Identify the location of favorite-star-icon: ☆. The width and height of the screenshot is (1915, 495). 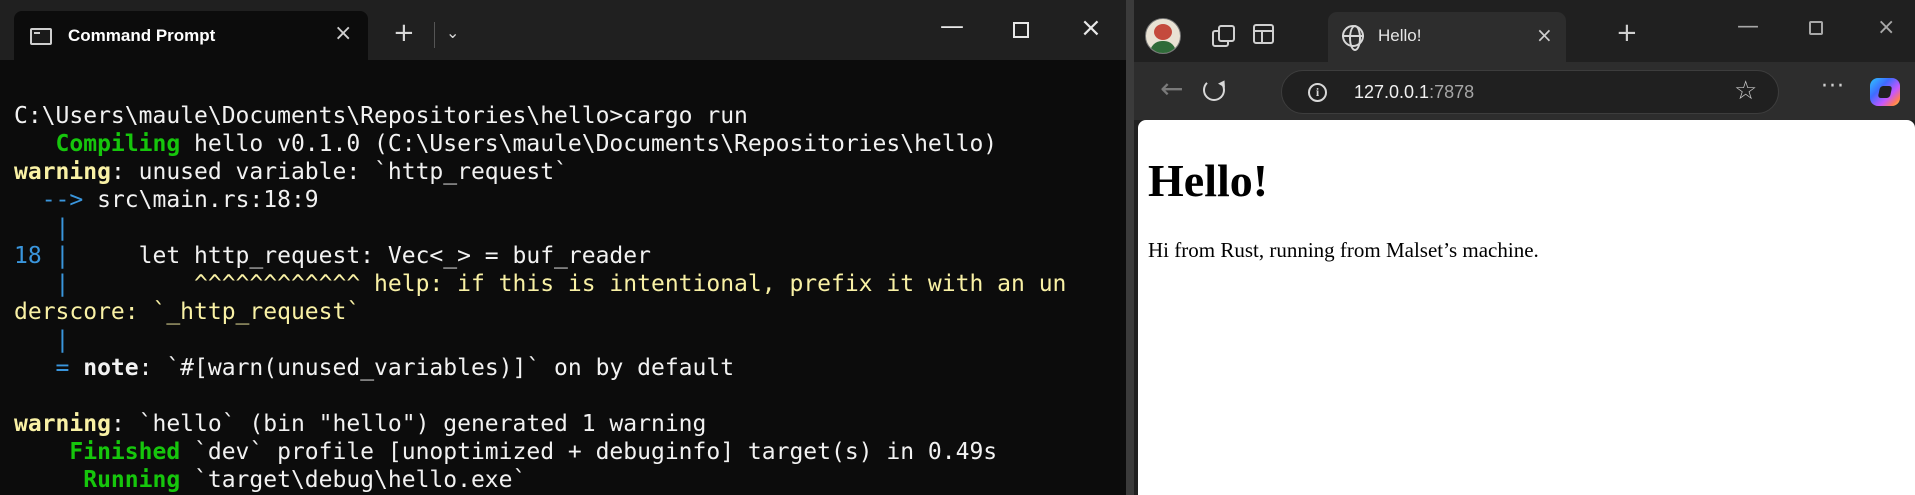
(1745, 91).